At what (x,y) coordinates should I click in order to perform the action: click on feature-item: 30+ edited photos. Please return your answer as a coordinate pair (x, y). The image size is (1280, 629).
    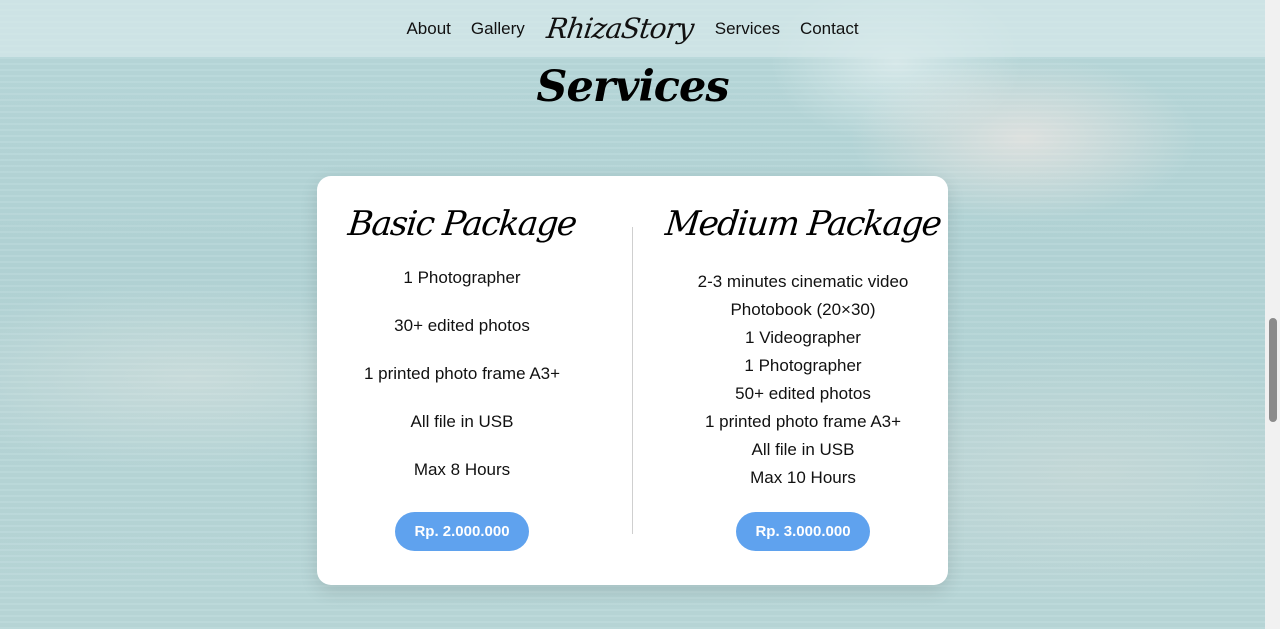
    Looking at the image, I should click on (462, 325).